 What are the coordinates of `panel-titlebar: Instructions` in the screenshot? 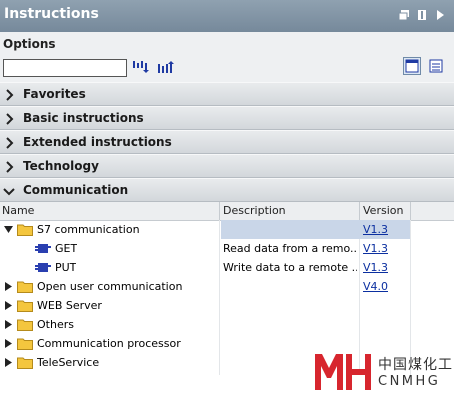 It's located at (227, 16).